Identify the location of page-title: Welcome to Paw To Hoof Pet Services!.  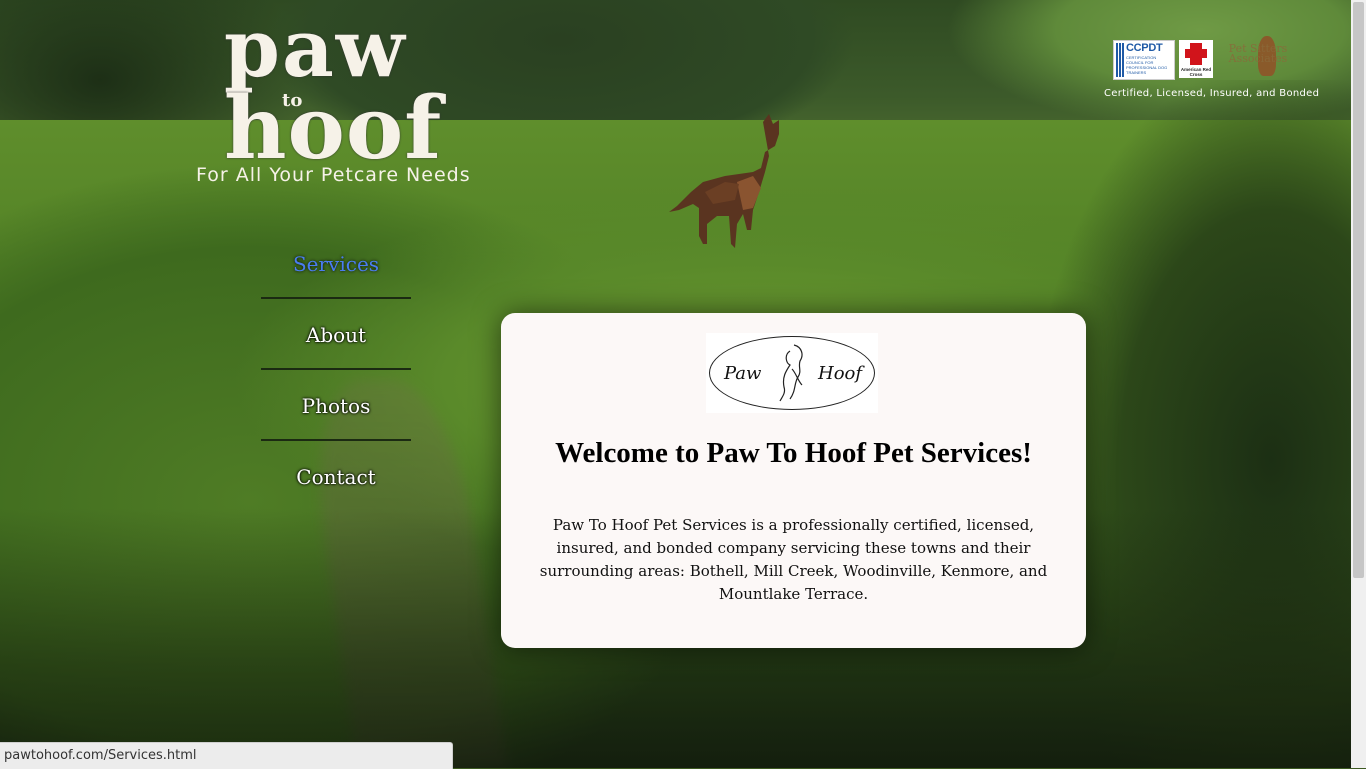
(793, 453).